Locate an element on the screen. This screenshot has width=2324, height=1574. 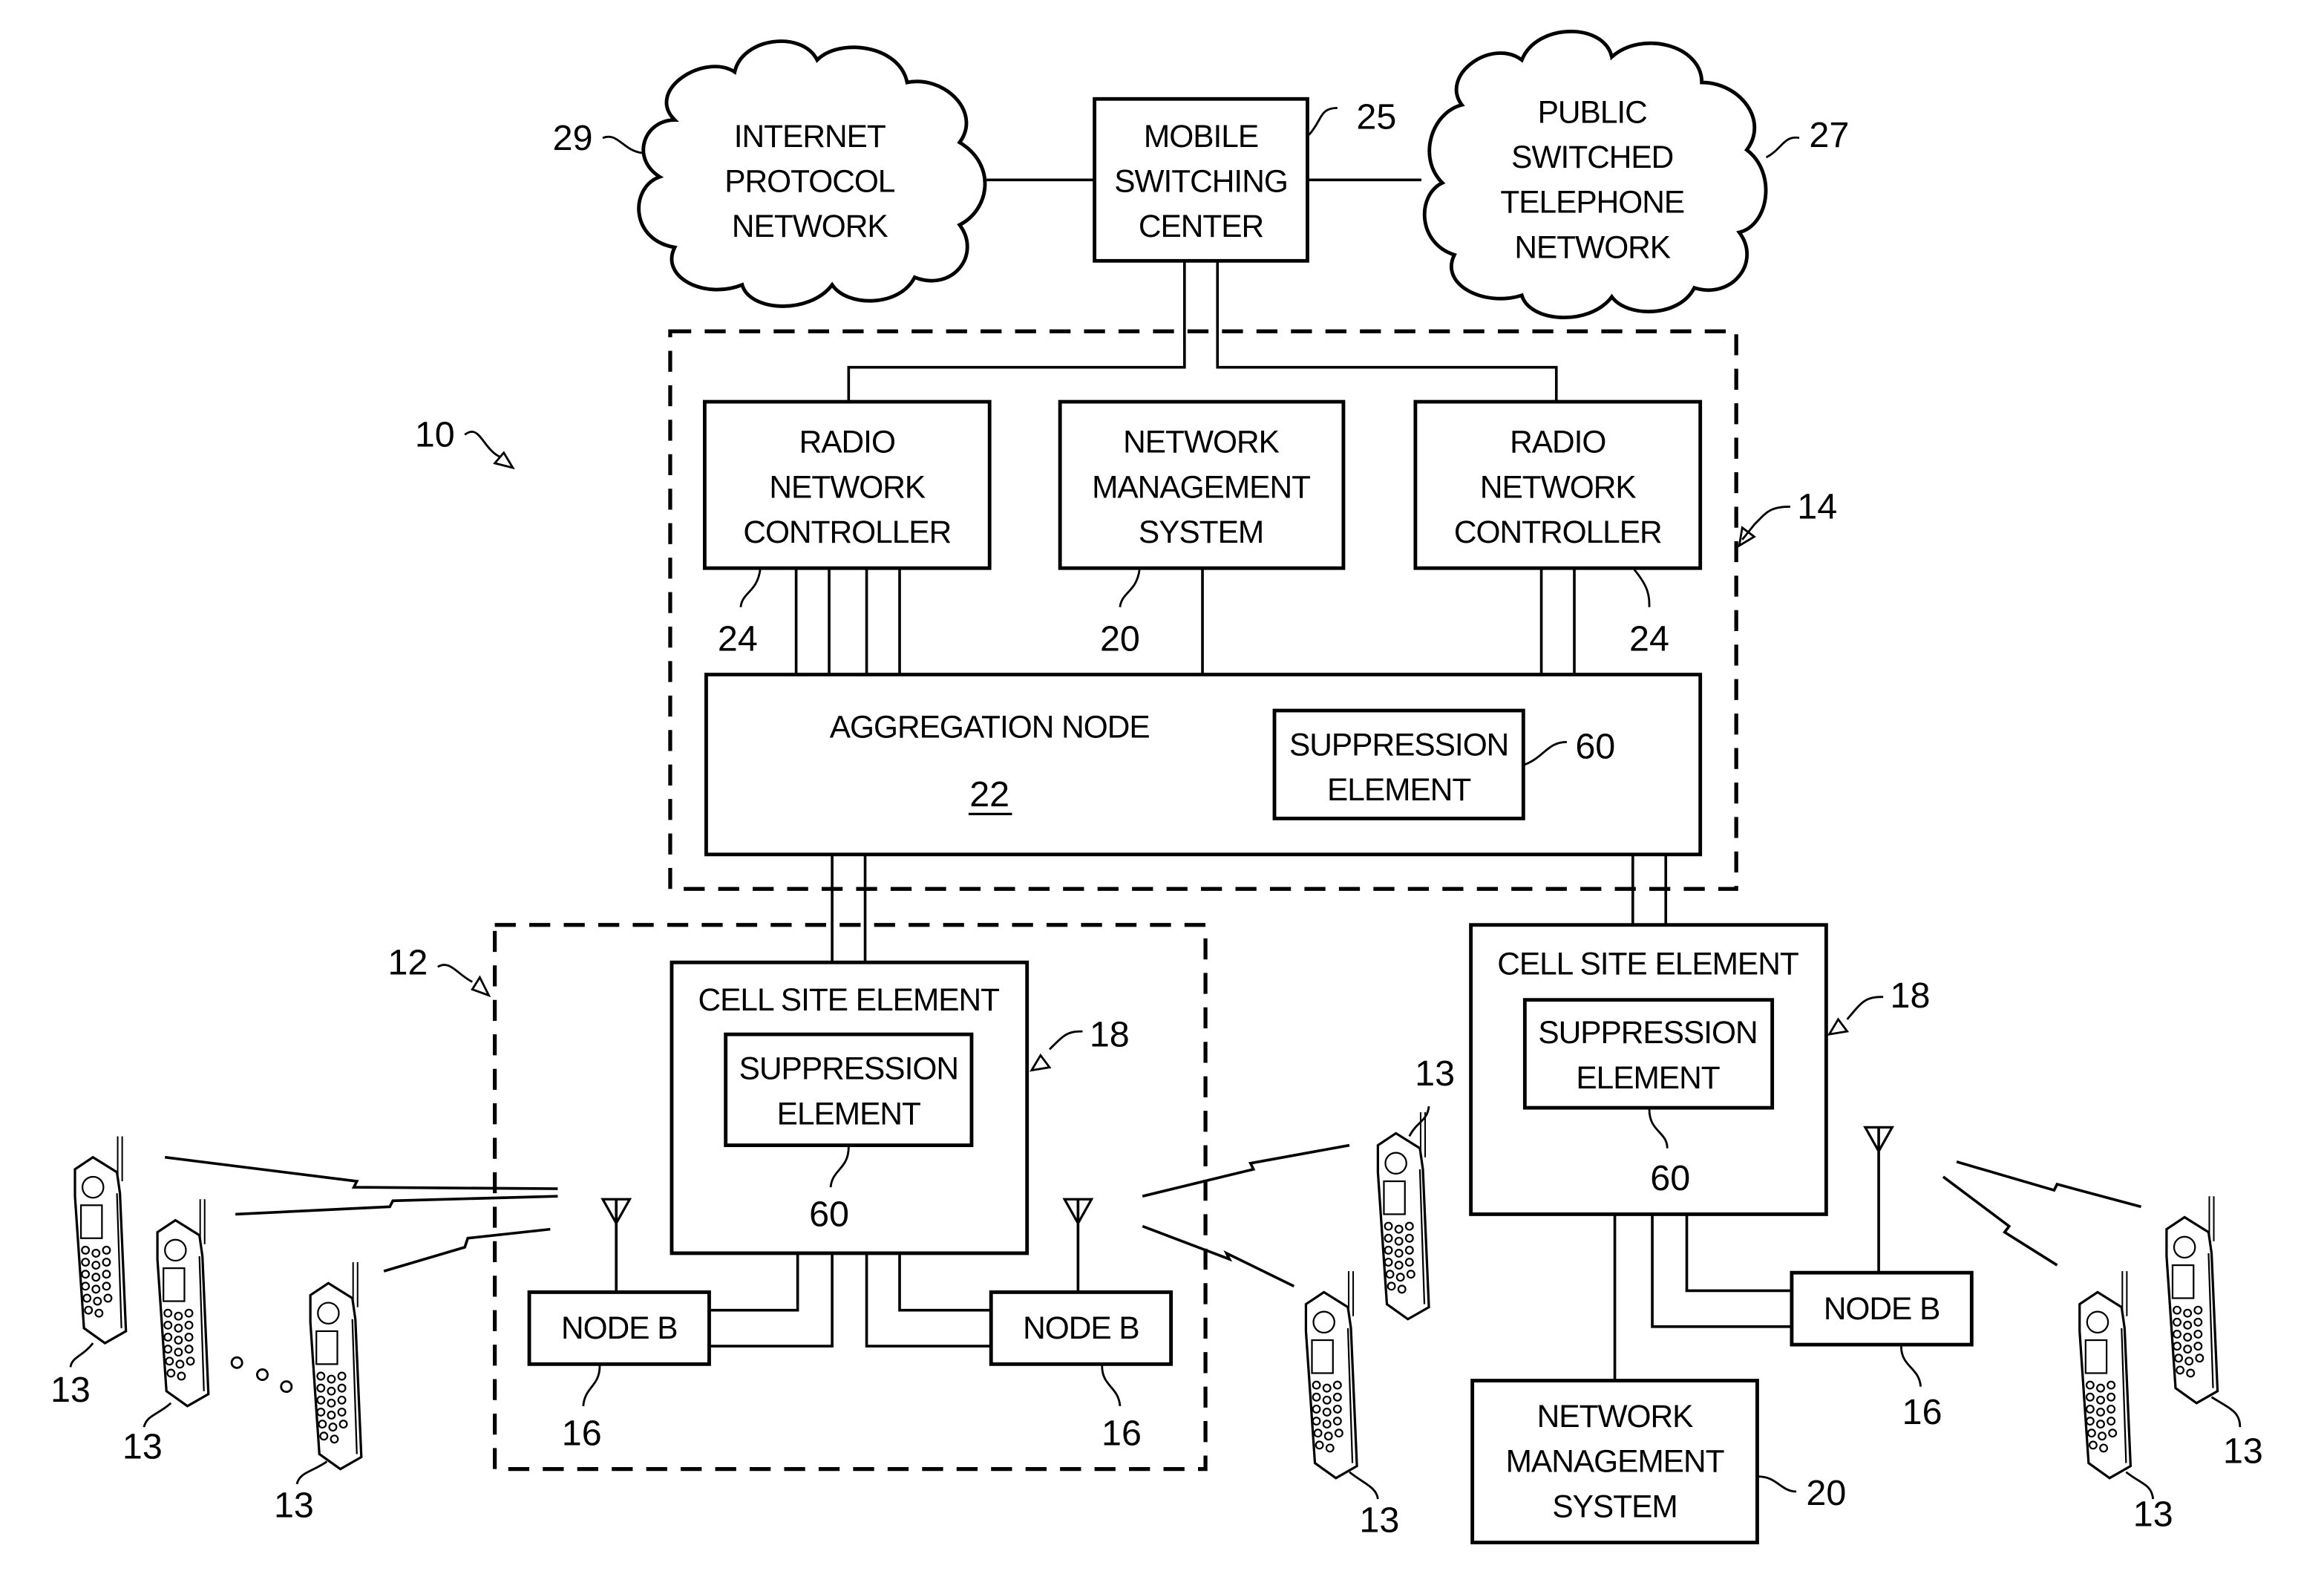
node-b-left-box: NODE B 16 is located at coordinates (619, 1371).